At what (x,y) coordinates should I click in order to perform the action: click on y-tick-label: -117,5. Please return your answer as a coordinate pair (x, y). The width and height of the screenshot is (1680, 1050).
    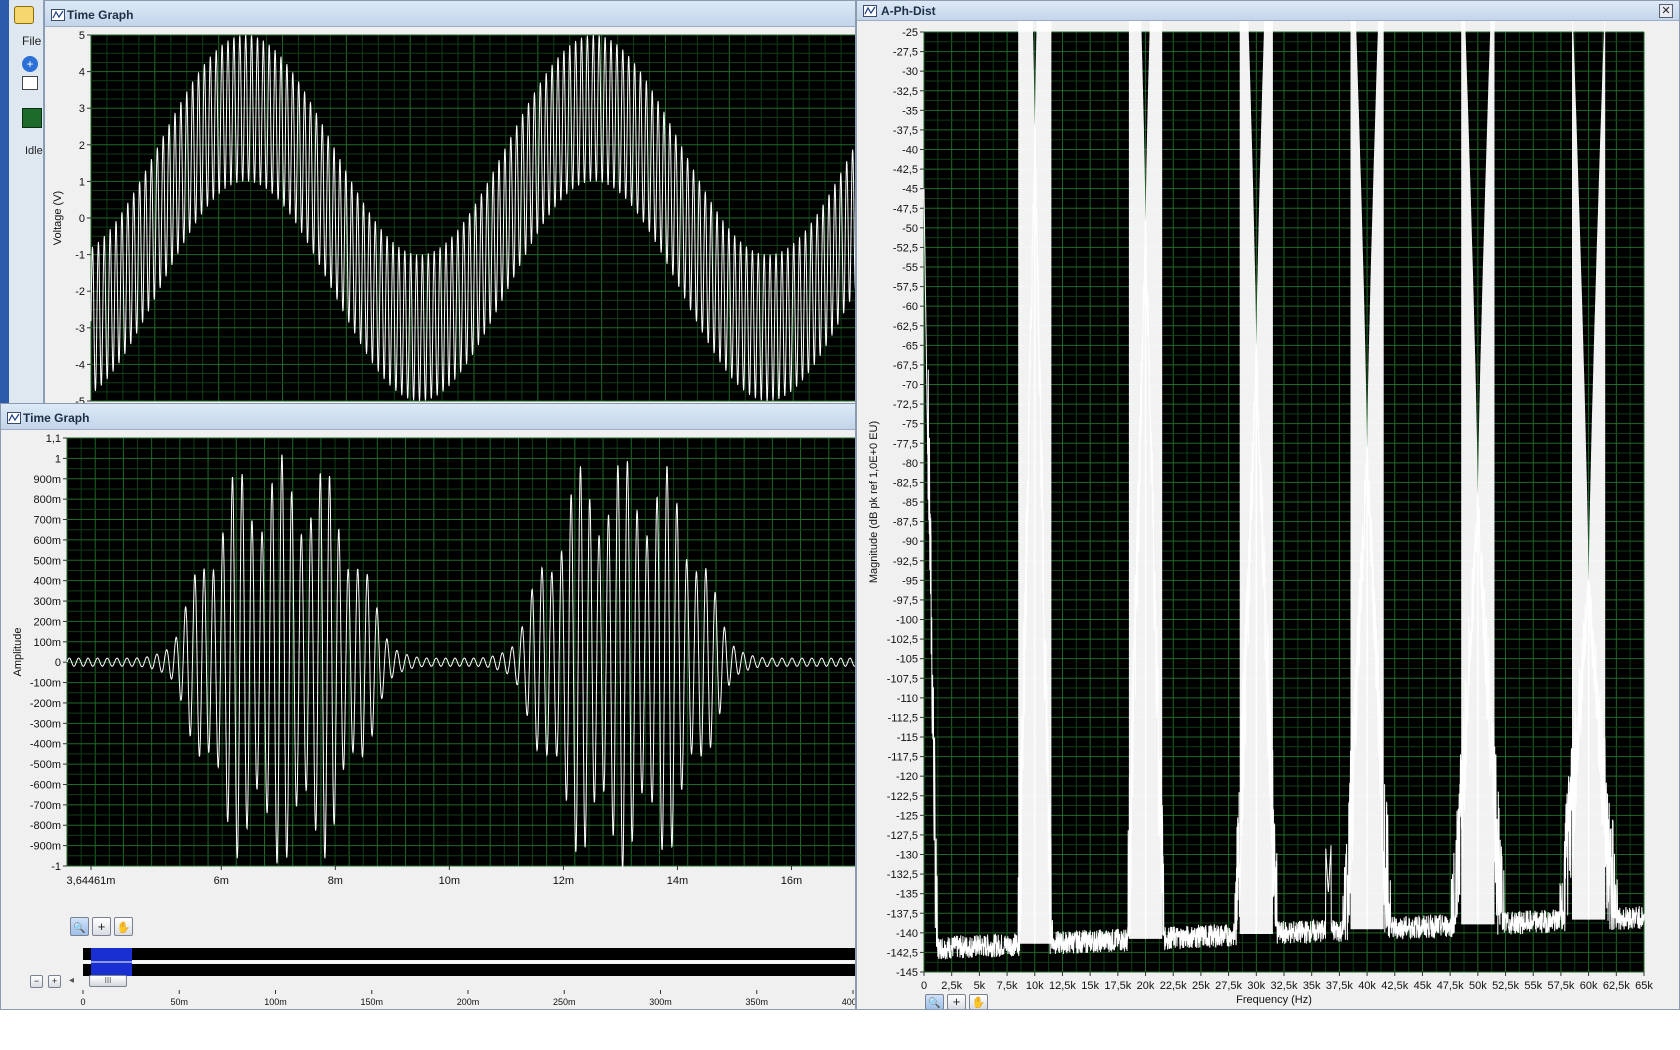
    Looking at the image, I should click on (903, 758).